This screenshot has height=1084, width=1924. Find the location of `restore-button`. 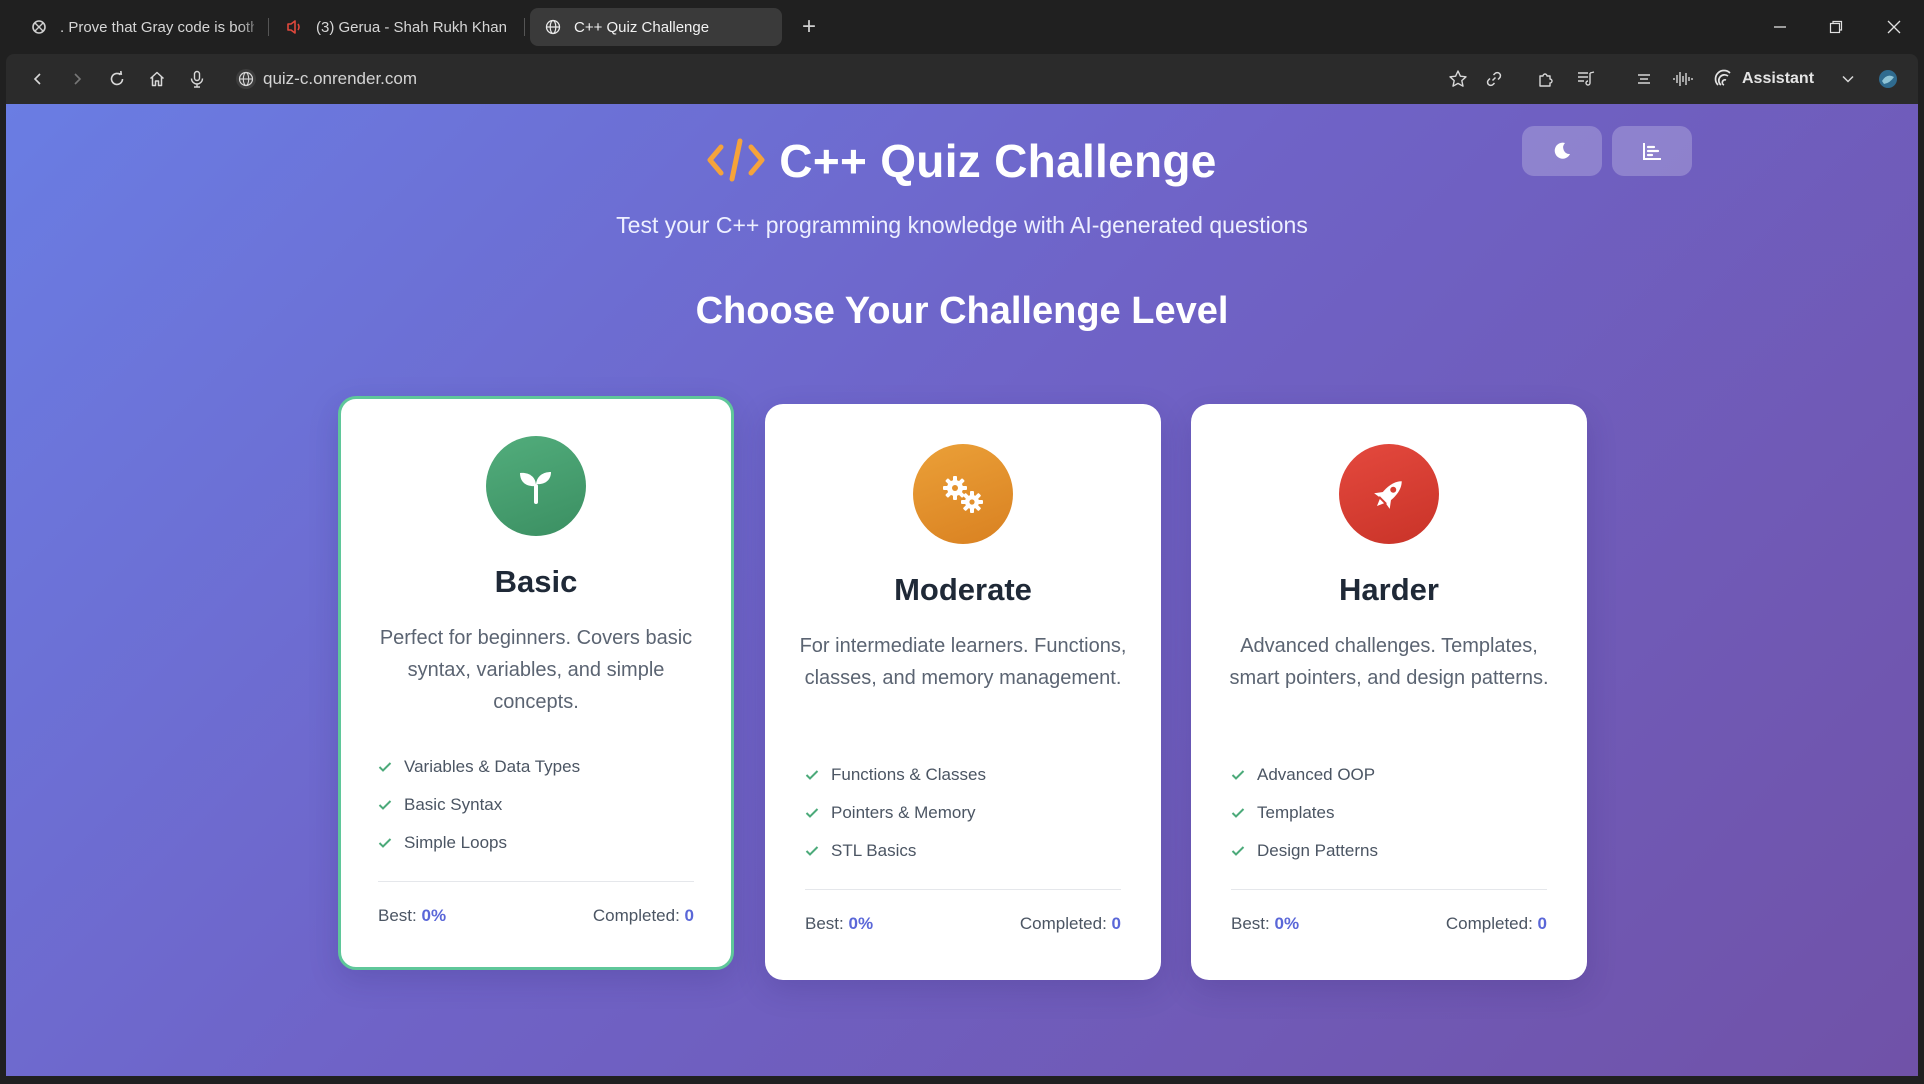

restore-button is located at coordinates (1836, 27).